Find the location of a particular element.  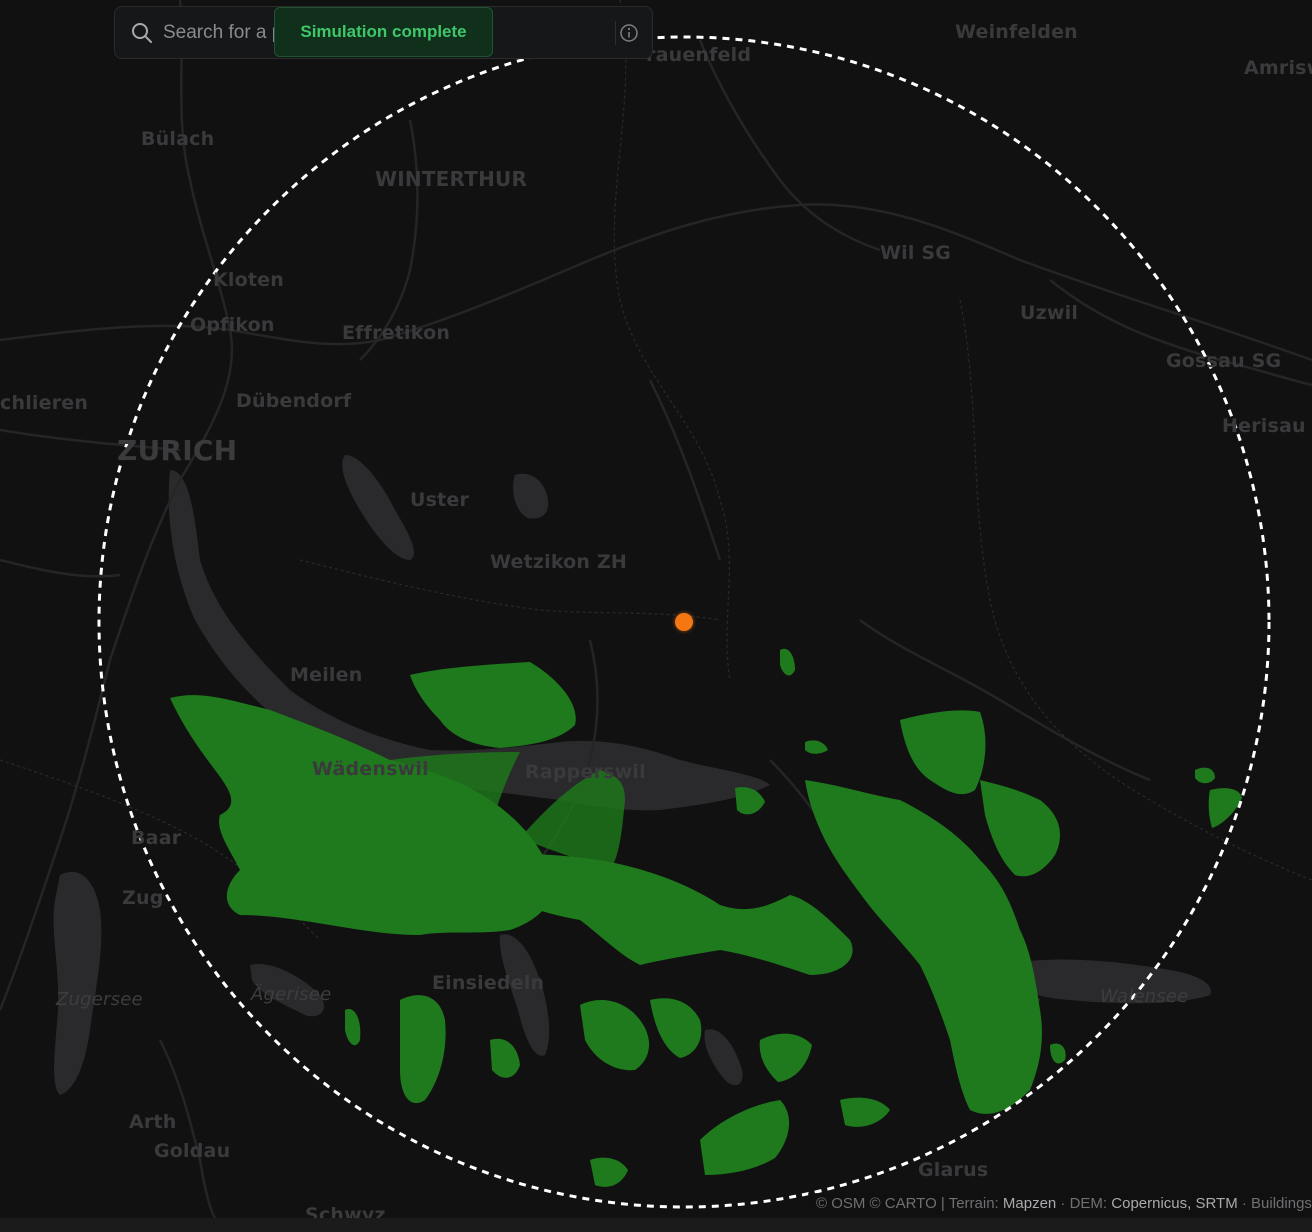

lake-zug is located at coordinates (77, 983).